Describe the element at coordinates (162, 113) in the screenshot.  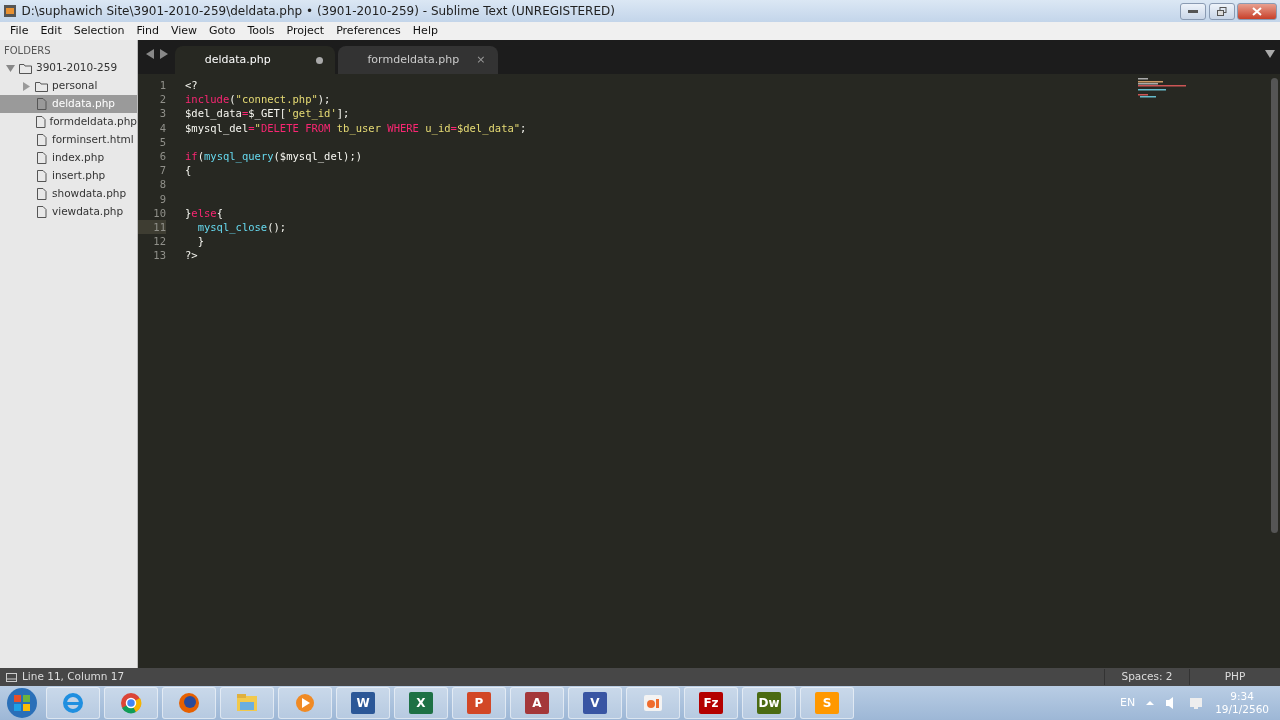
I see `line-number: 3` at that location.